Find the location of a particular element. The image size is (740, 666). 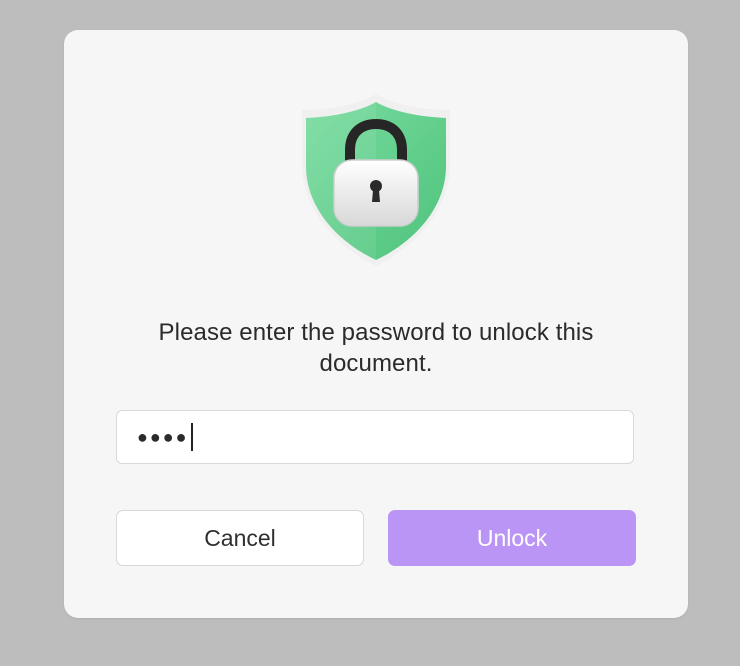

shield-lock-icon is located at coordinates (376, 179).